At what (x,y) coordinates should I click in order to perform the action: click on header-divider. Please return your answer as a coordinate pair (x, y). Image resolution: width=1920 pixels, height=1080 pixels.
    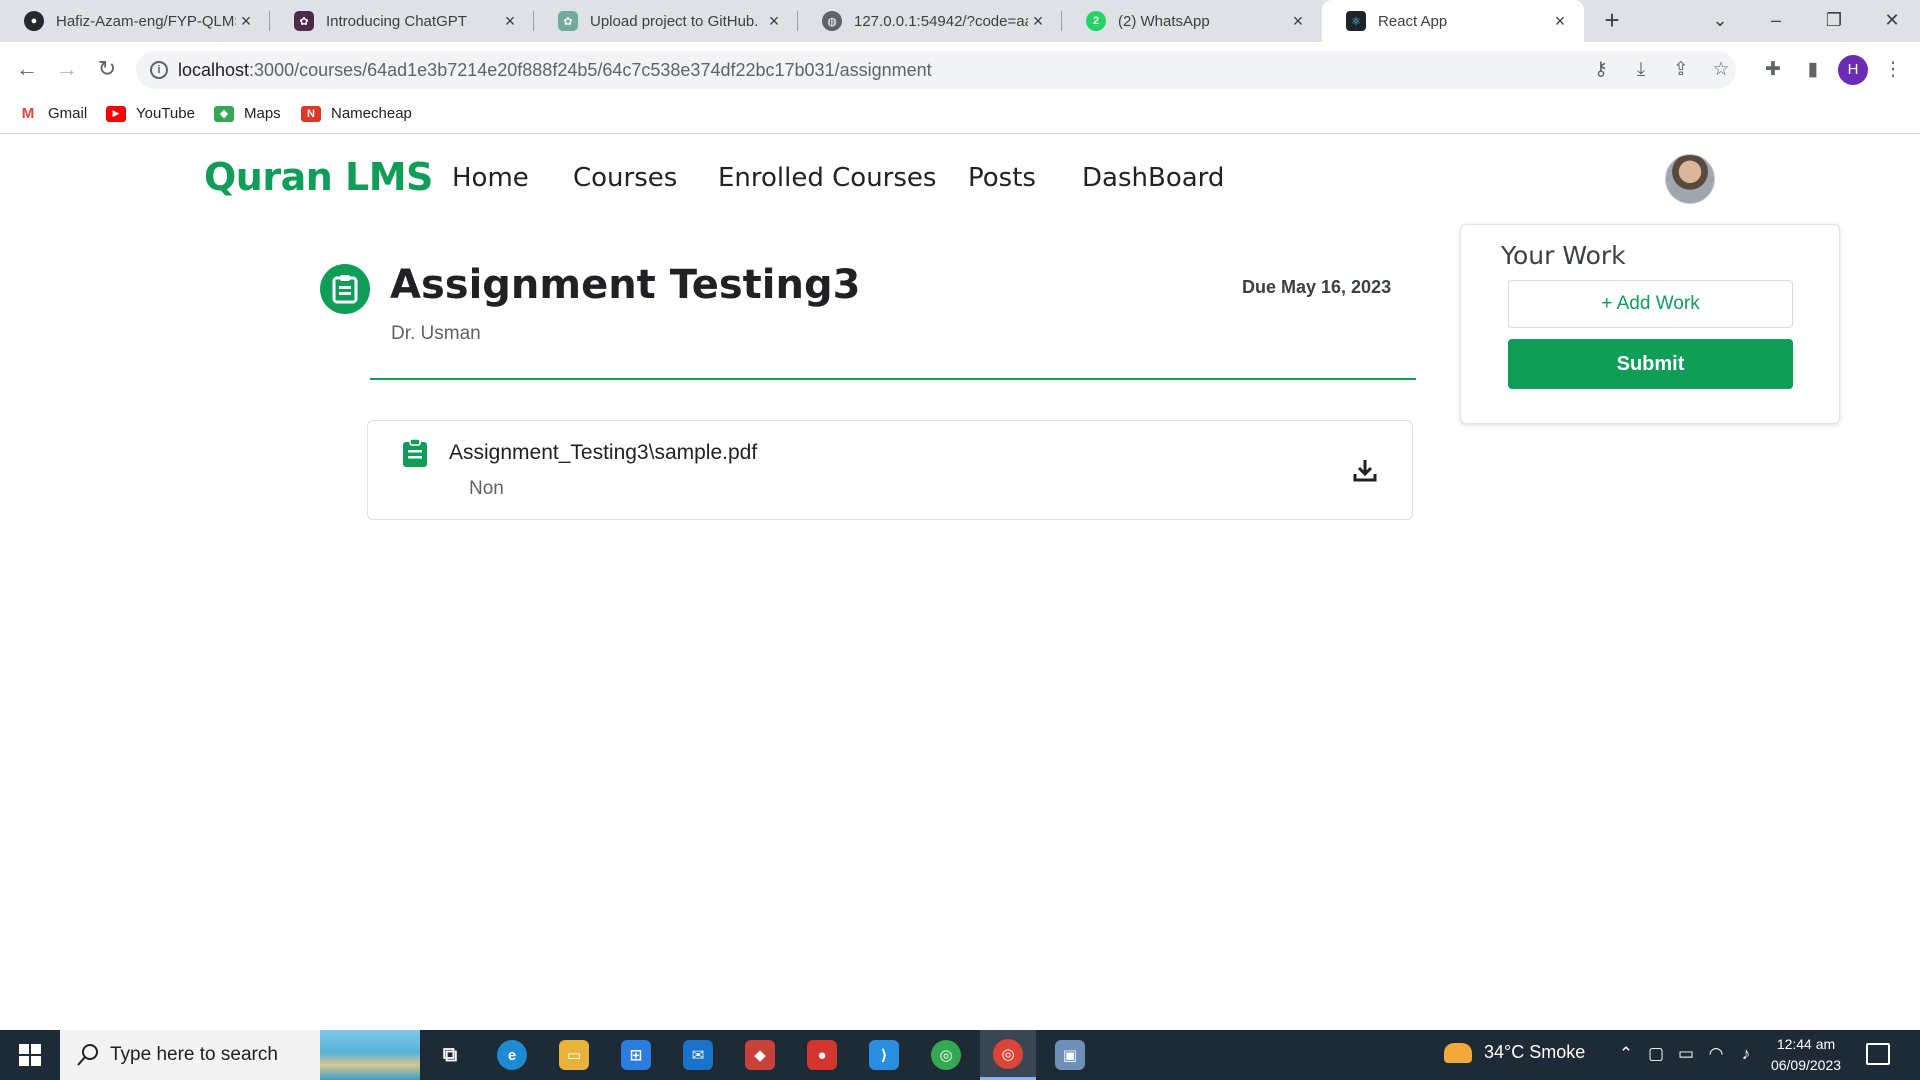
    Looking at the image, I should click on (893, 379).